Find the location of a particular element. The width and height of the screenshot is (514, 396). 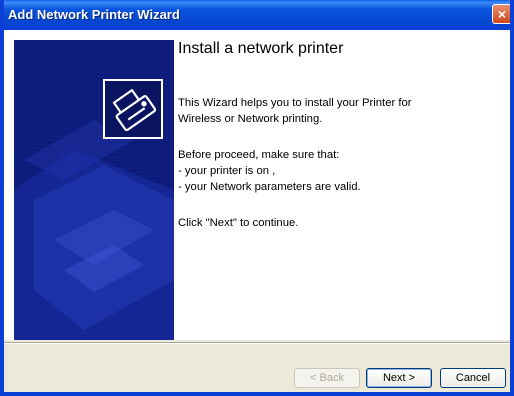

checklist-item-printer-on: - your printer is on , is located at coordinates (227, 171).